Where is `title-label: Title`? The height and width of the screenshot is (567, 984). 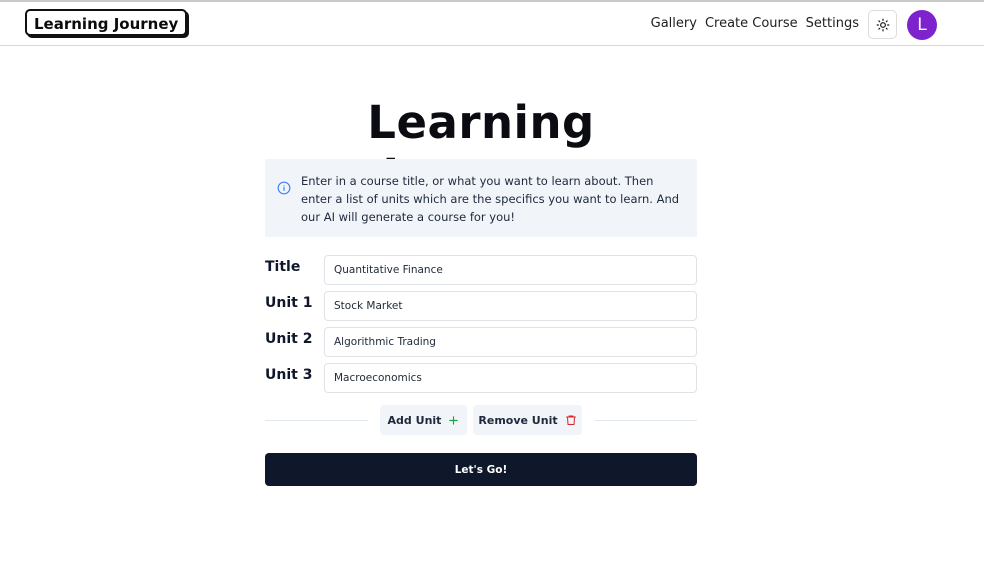 title-label: Title is located at coordinates (283, 267).